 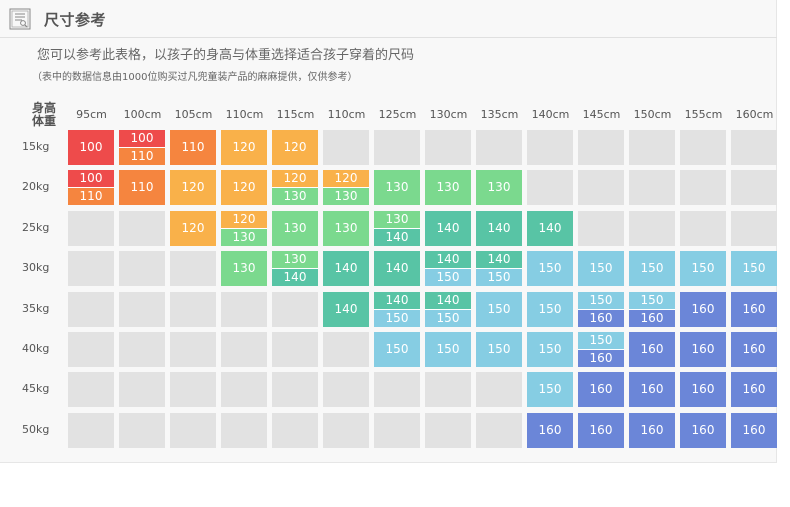 What do you see at coordinates (295, 268) in the screenshot?
I see `size-cell: 130 140` at bounding box center [295, 268].